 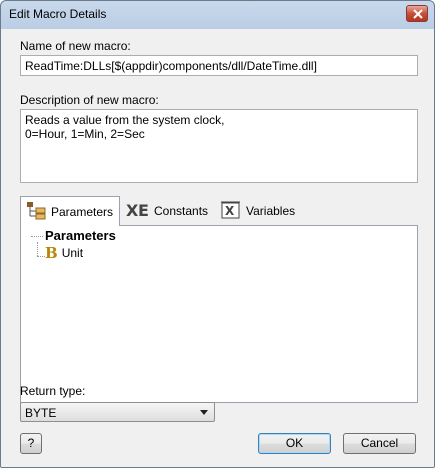 I want to click on description-label: Description of new macro:, so click(x=89, y=100).